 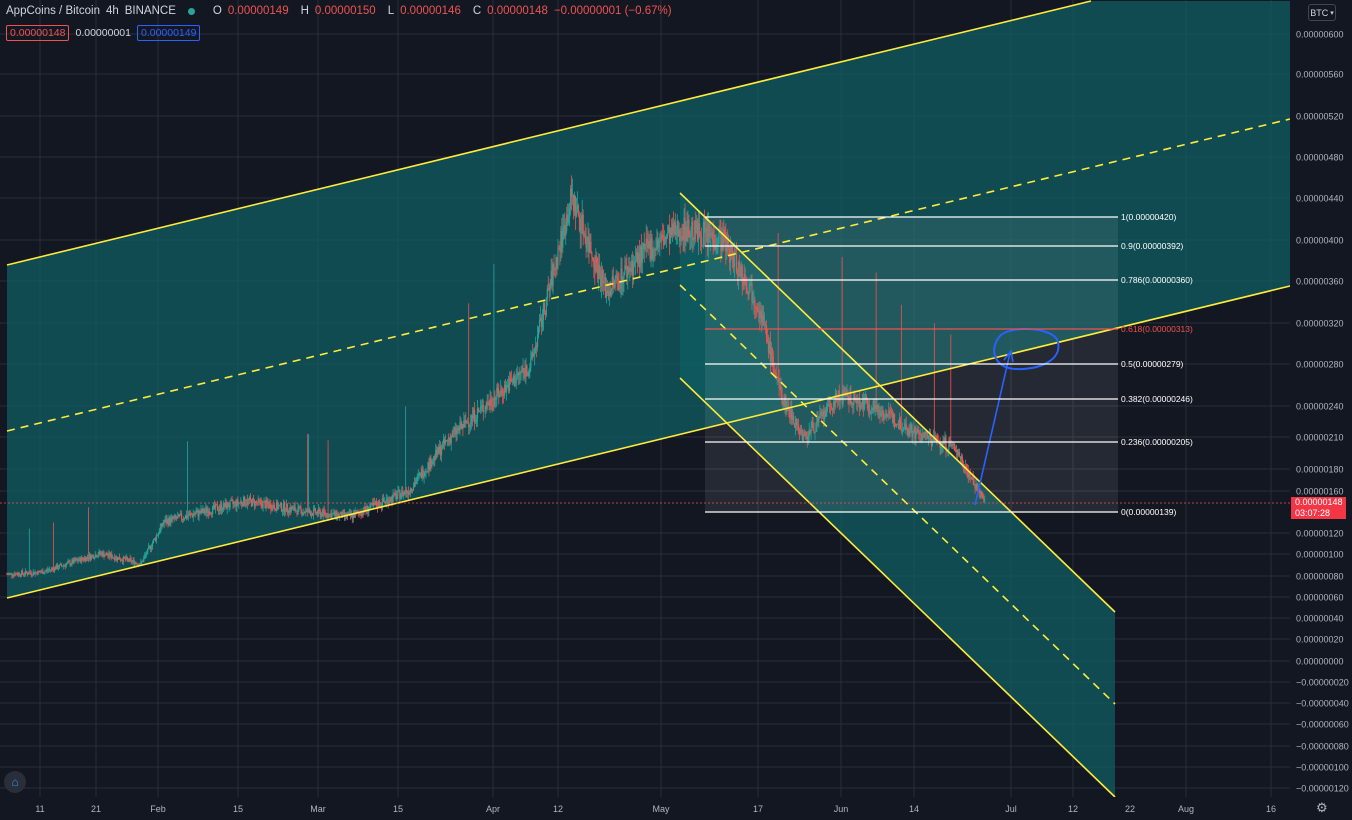 What do you see at coordinates (112, 11) in the screenshot?
I see `interval-label: 4h` at bounding box center [112, 11].